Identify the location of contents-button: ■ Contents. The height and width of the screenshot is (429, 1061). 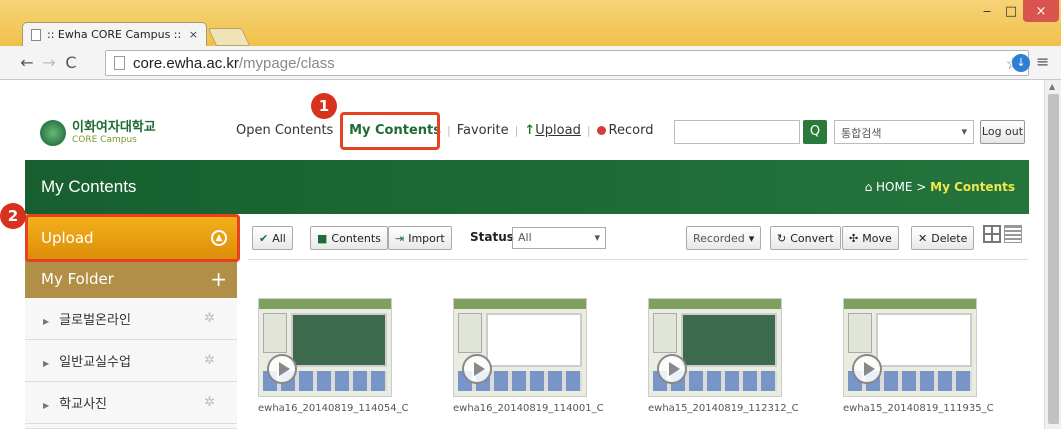
(349, 238).